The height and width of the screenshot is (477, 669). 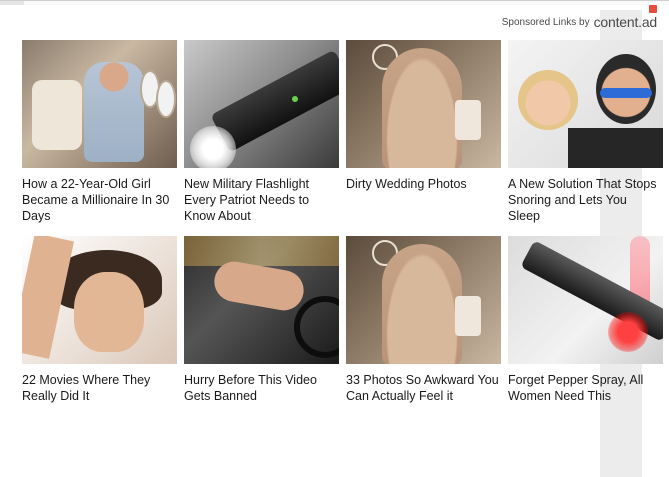 I want to click on ad-caption: Hurry Before This Video Gets Banned, so click(x=261, y=388).